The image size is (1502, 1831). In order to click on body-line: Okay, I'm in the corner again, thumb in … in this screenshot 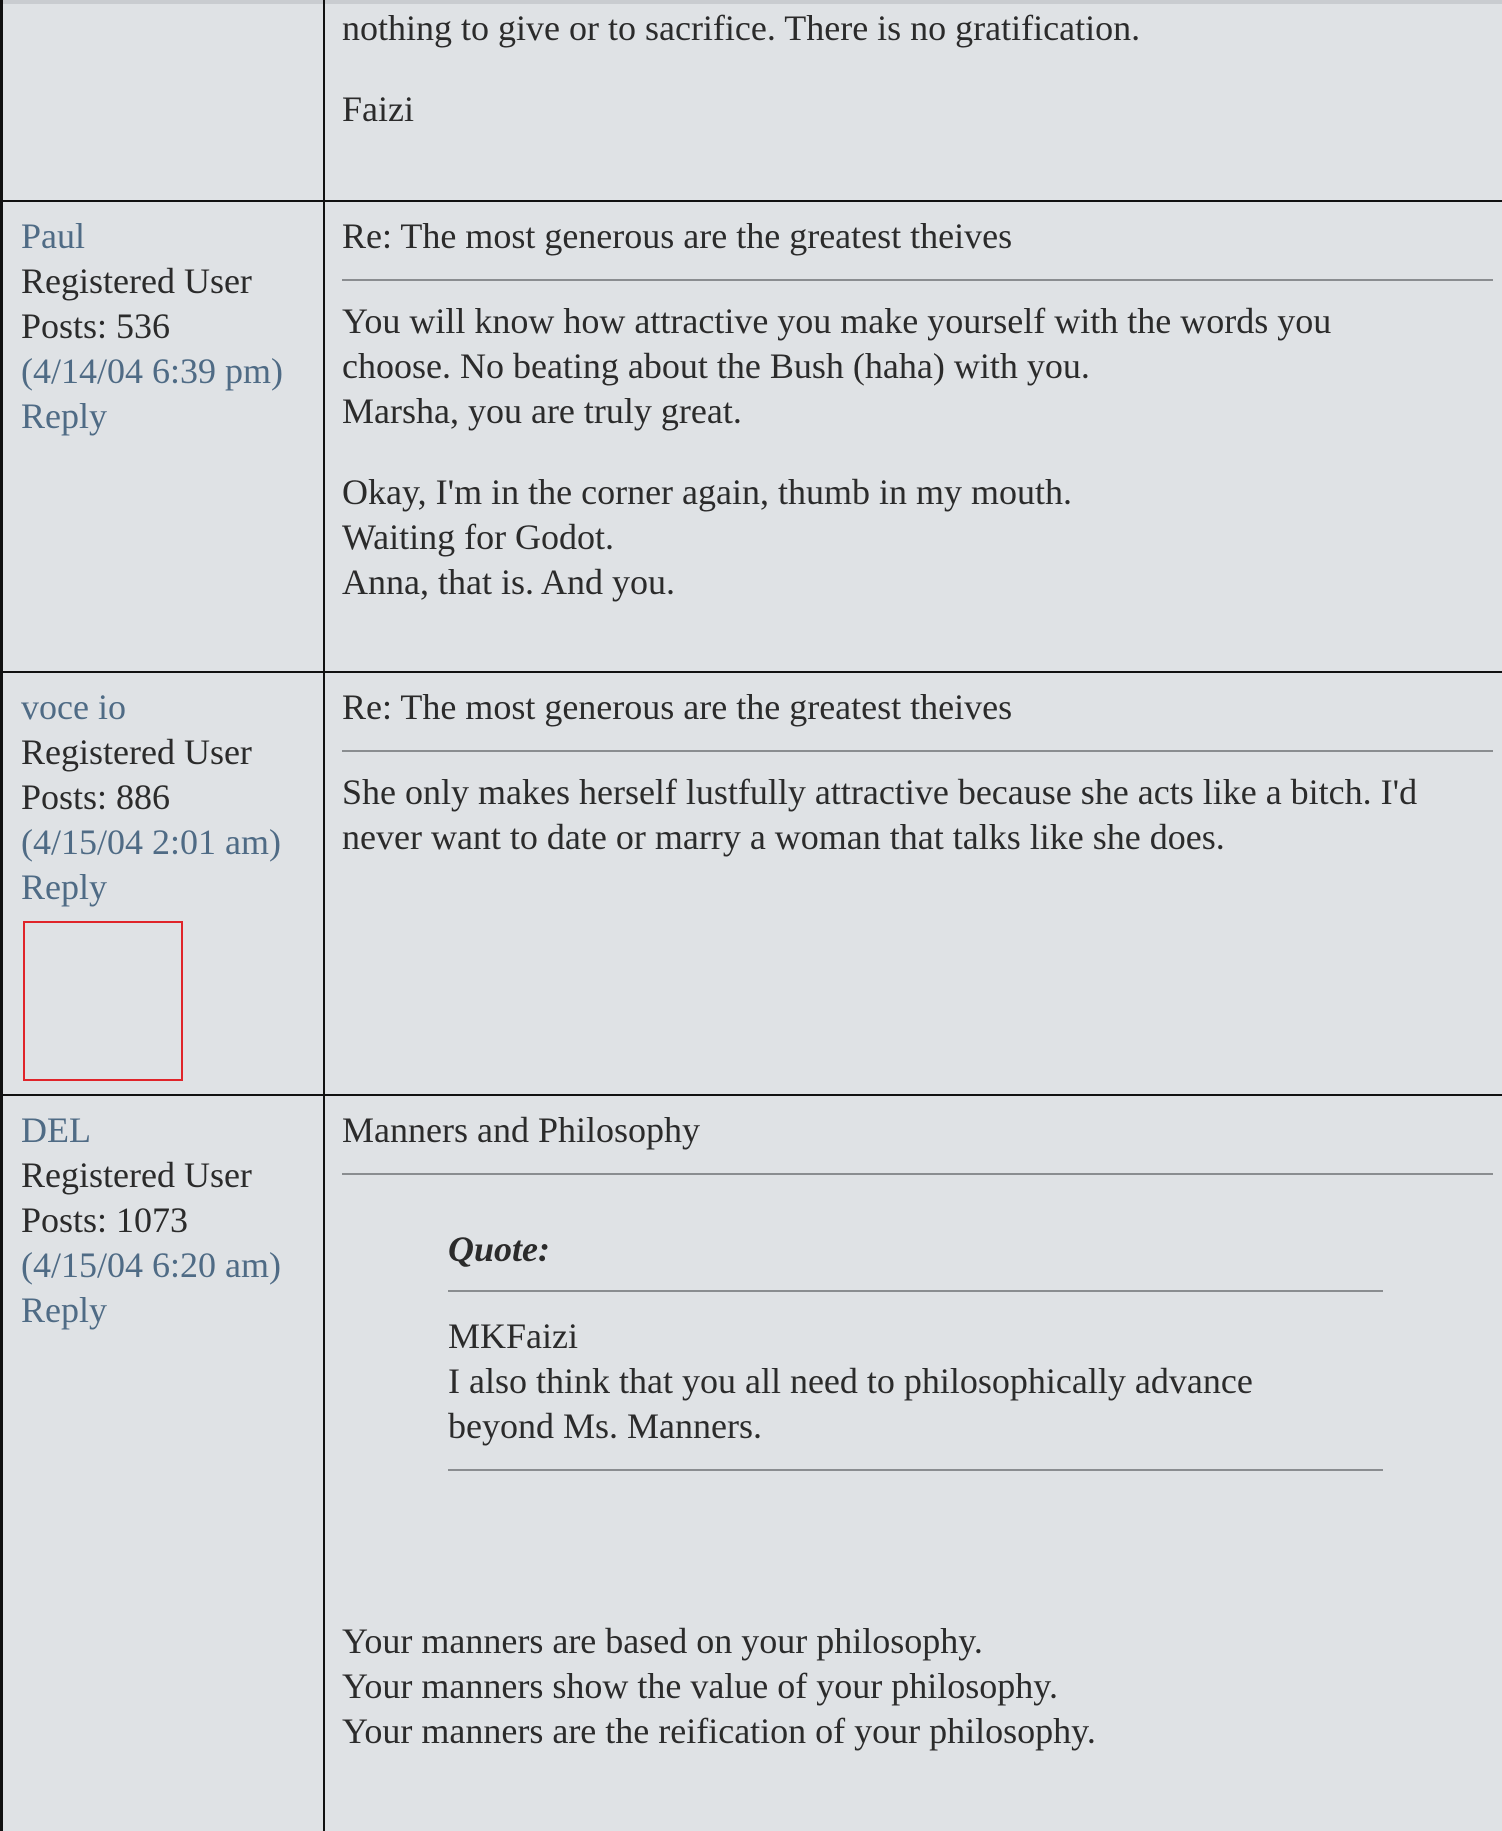, I will do `click(707, 492)`.